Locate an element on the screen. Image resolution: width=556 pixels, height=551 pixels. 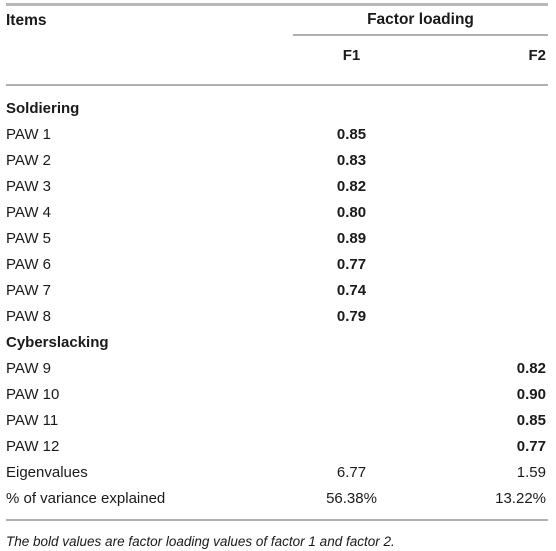
table-row: PAW 4 0.80 is located at coordinates (277, 212).